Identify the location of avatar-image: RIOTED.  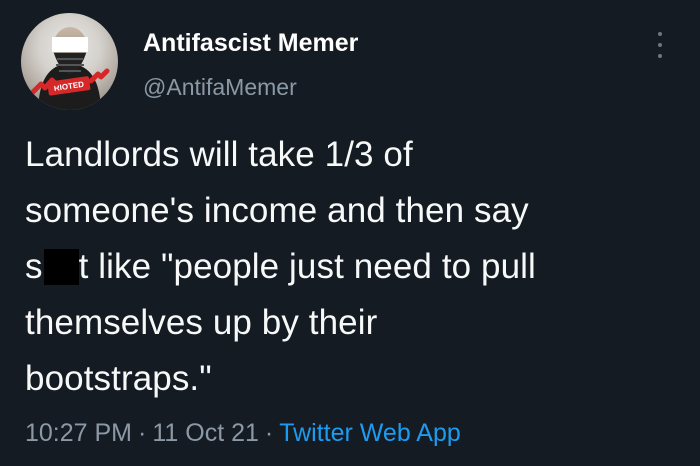
(70, 68).